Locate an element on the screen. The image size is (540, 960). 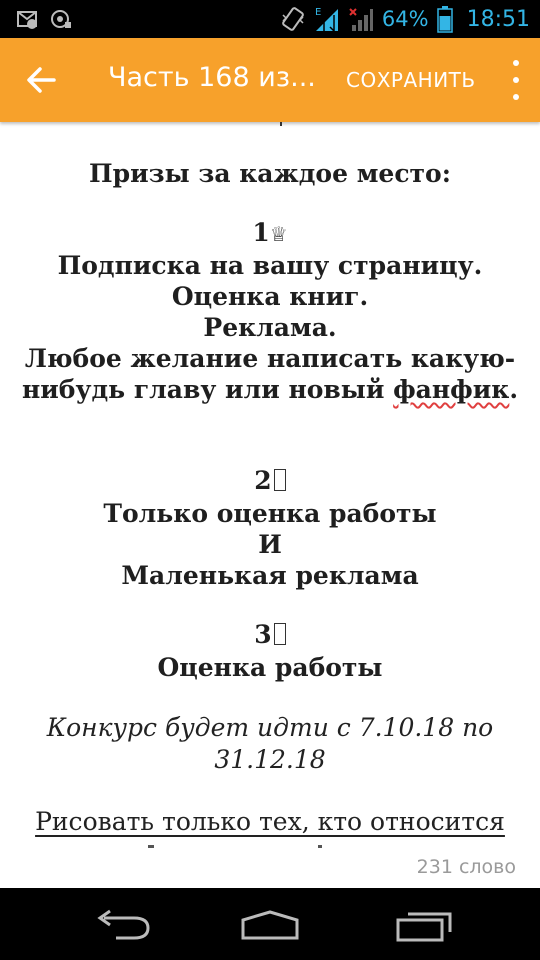
place-1-line: Подписка на вашу страницу. is located at coordinates (270, 265).